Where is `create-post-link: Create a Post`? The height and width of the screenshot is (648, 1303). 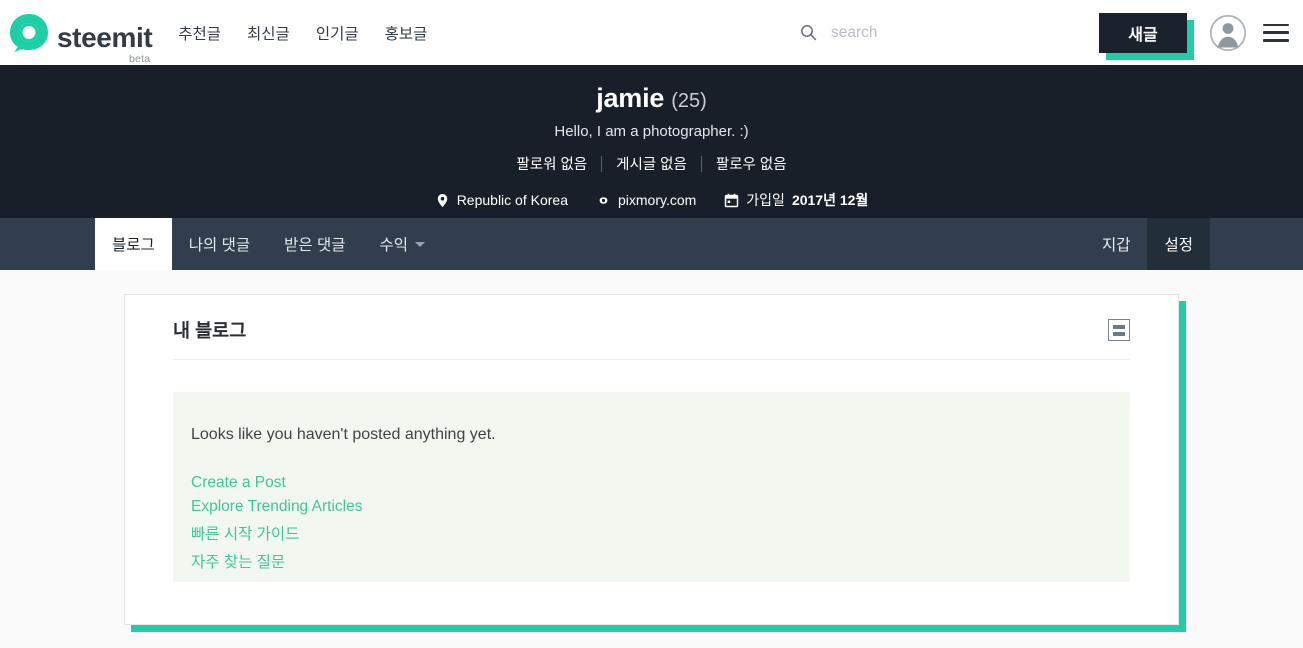 create-post-link: Create a Post is located at coordinates (238, 483).